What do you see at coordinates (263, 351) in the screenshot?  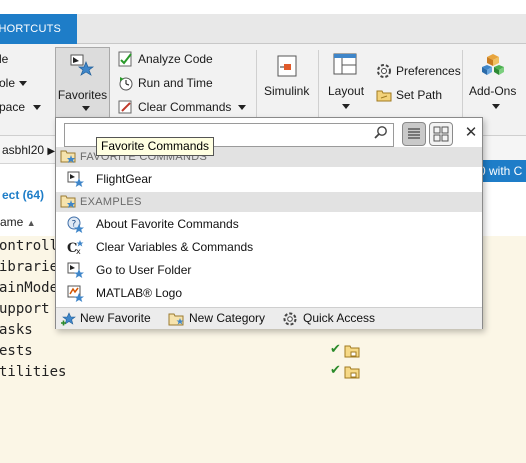 I see `list-item: ests ✔` at bounding box center [263, 351].